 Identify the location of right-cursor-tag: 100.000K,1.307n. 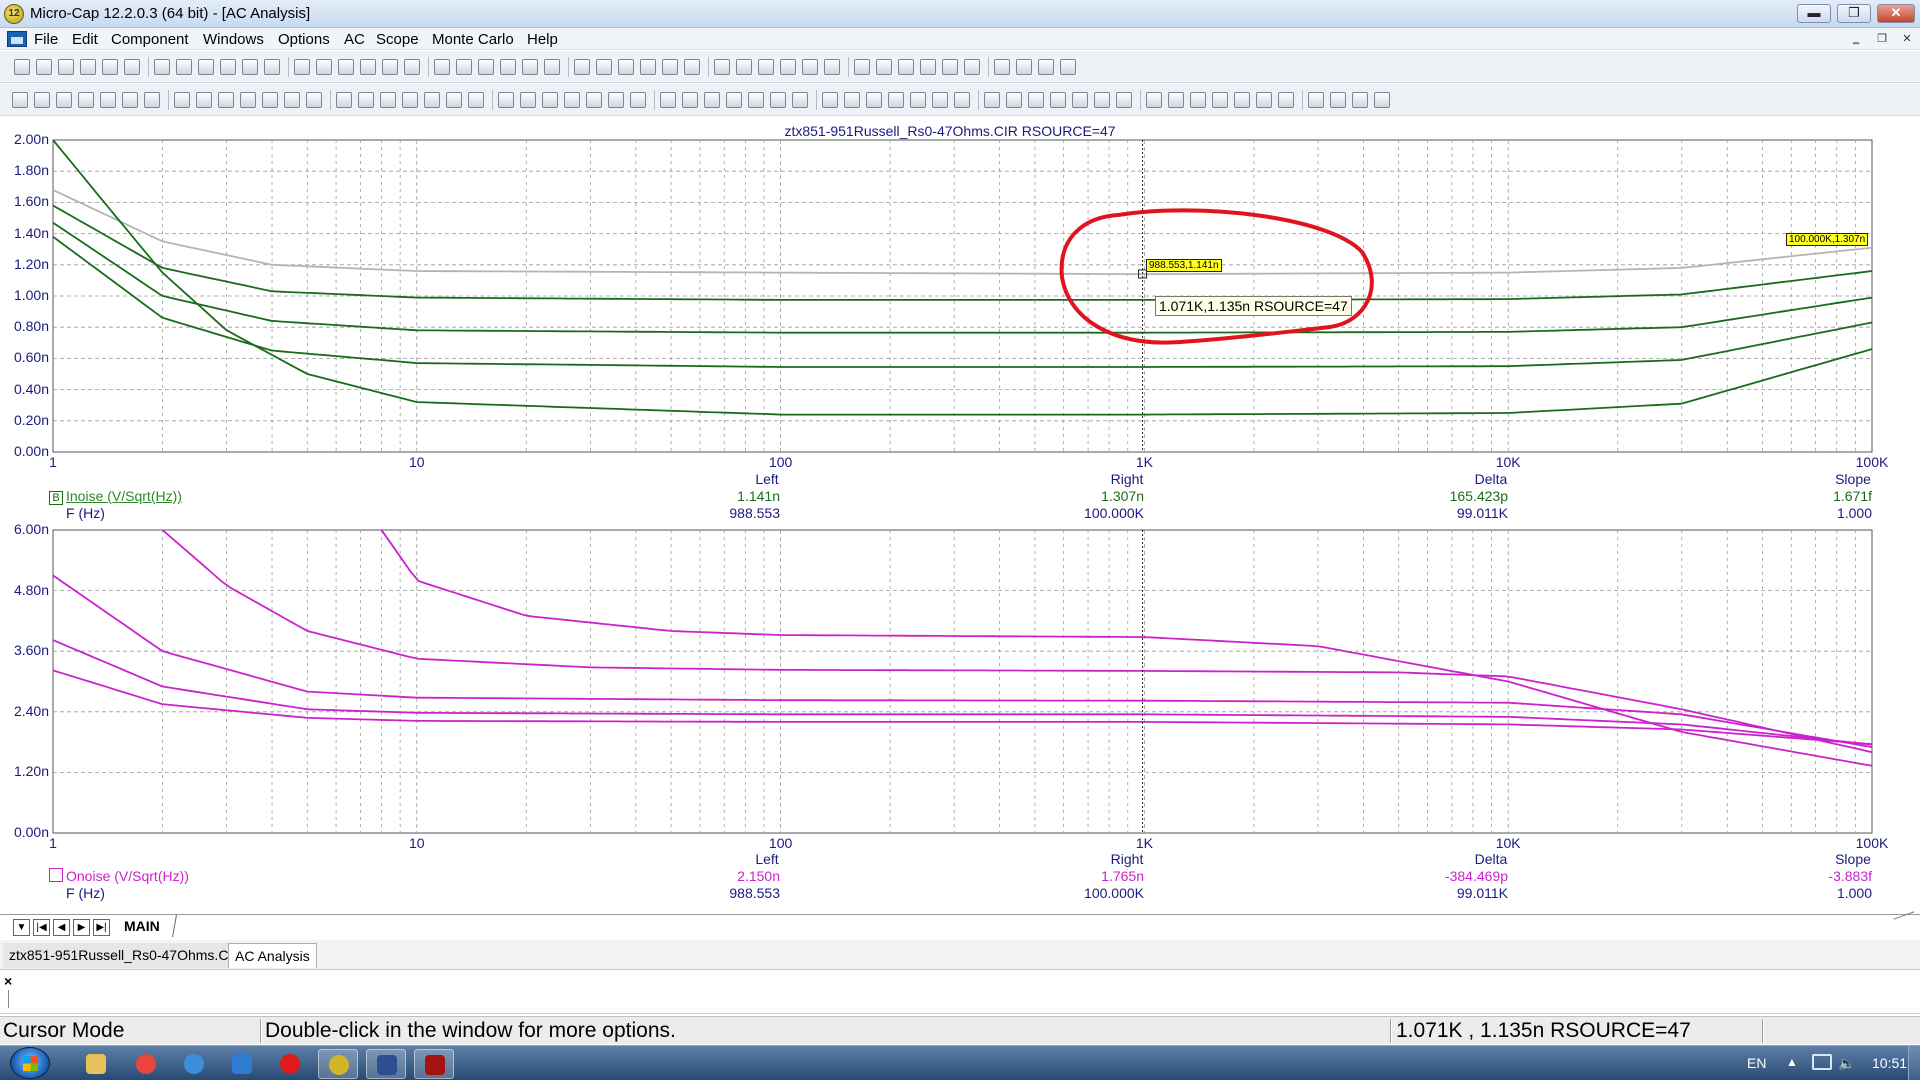
(1827, 239).